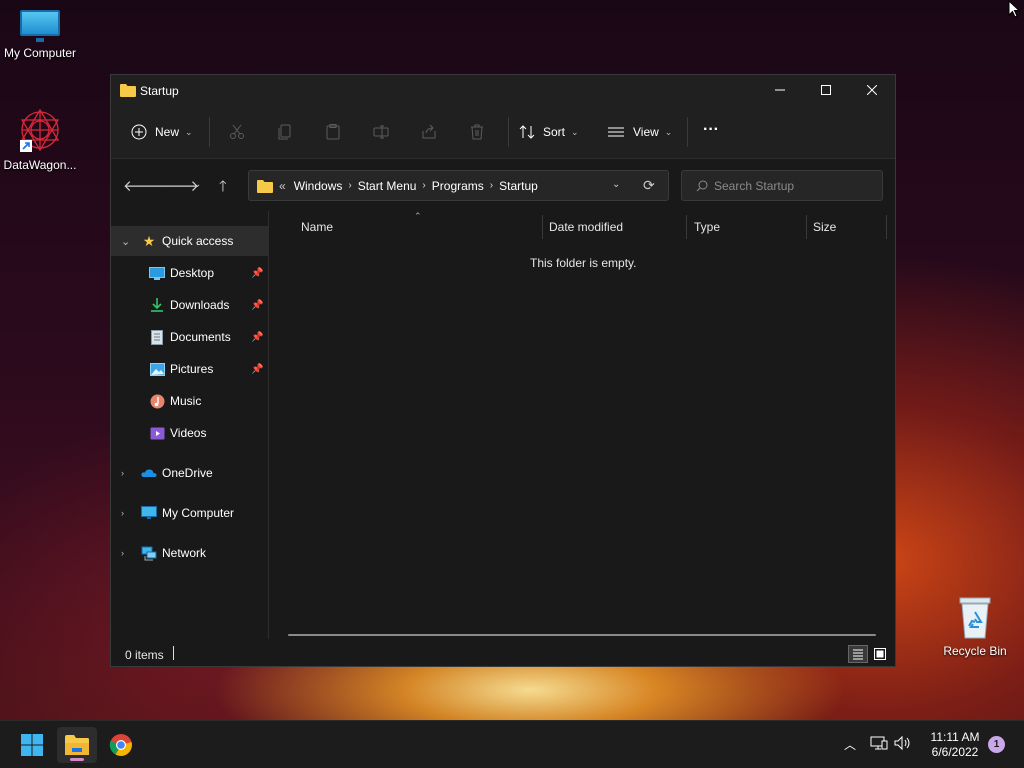  What do you see at coordinates (149, 240) in the screenshot?
I see `star-icon: ★` at bounding box center [149, 240].